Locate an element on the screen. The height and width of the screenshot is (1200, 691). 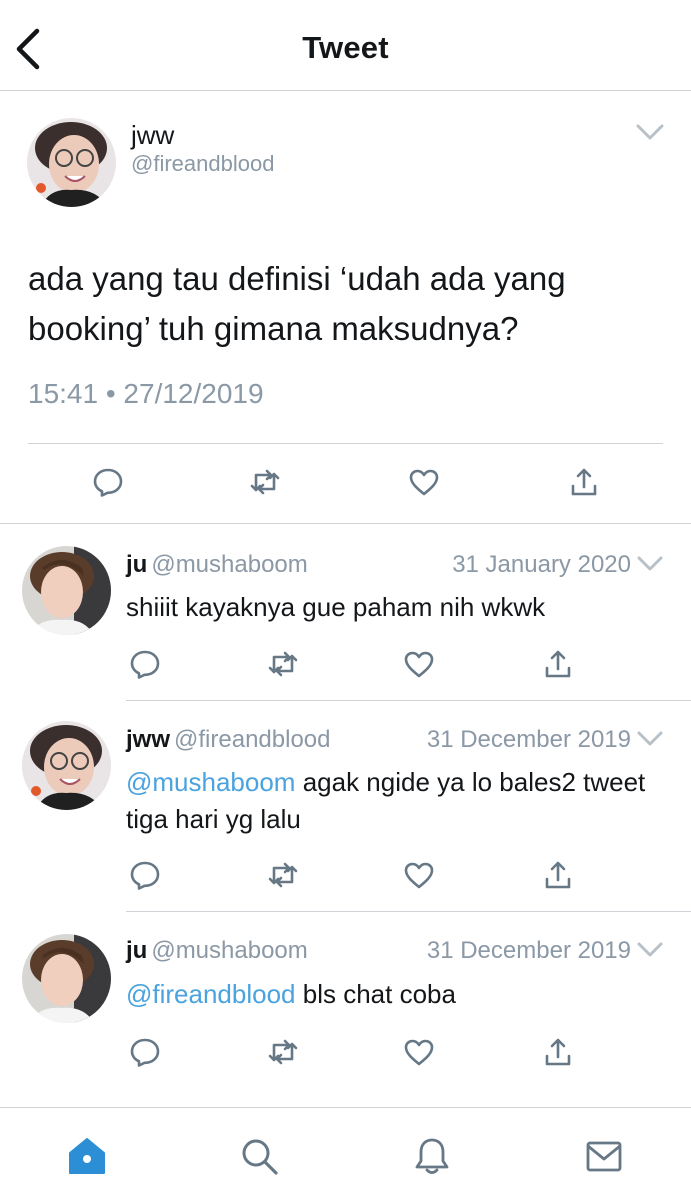
tab-notifications is located at coordinates (432, 1156).